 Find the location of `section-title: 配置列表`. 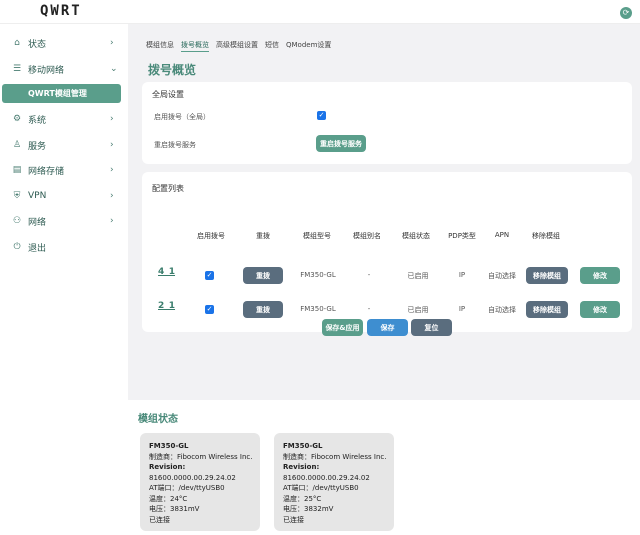

section-title: 配置列表 is located at coordinates (168, 188).